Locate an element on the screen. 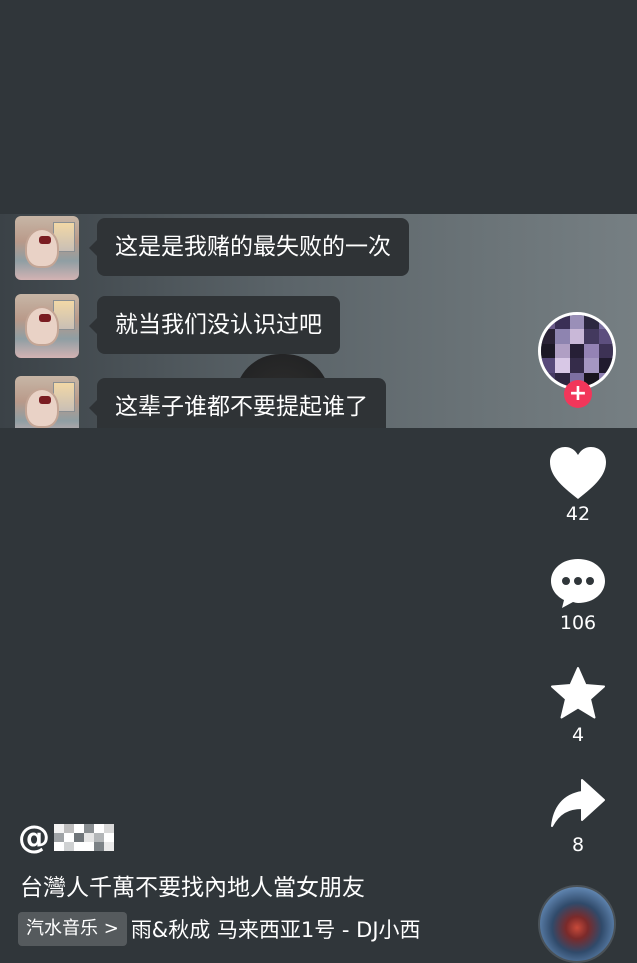 This screenshot has width=637, height=963. star-icon is located at coordinates (578, 693).